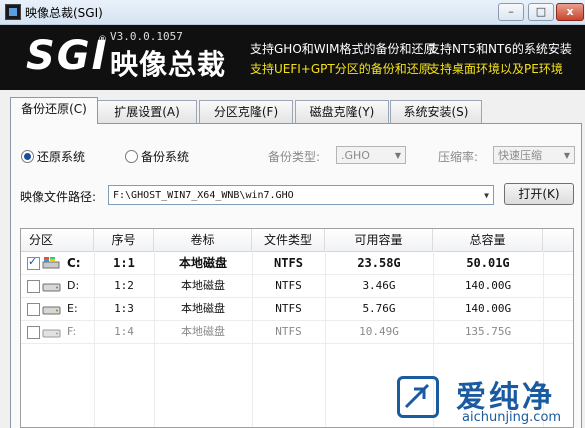 Image resolution: width=585 pixels, height=428 pixels. What do you see at coordinates (57, 240) in the screenshot?
I see `col-partition: 分区` at bounding box center [57, 240].